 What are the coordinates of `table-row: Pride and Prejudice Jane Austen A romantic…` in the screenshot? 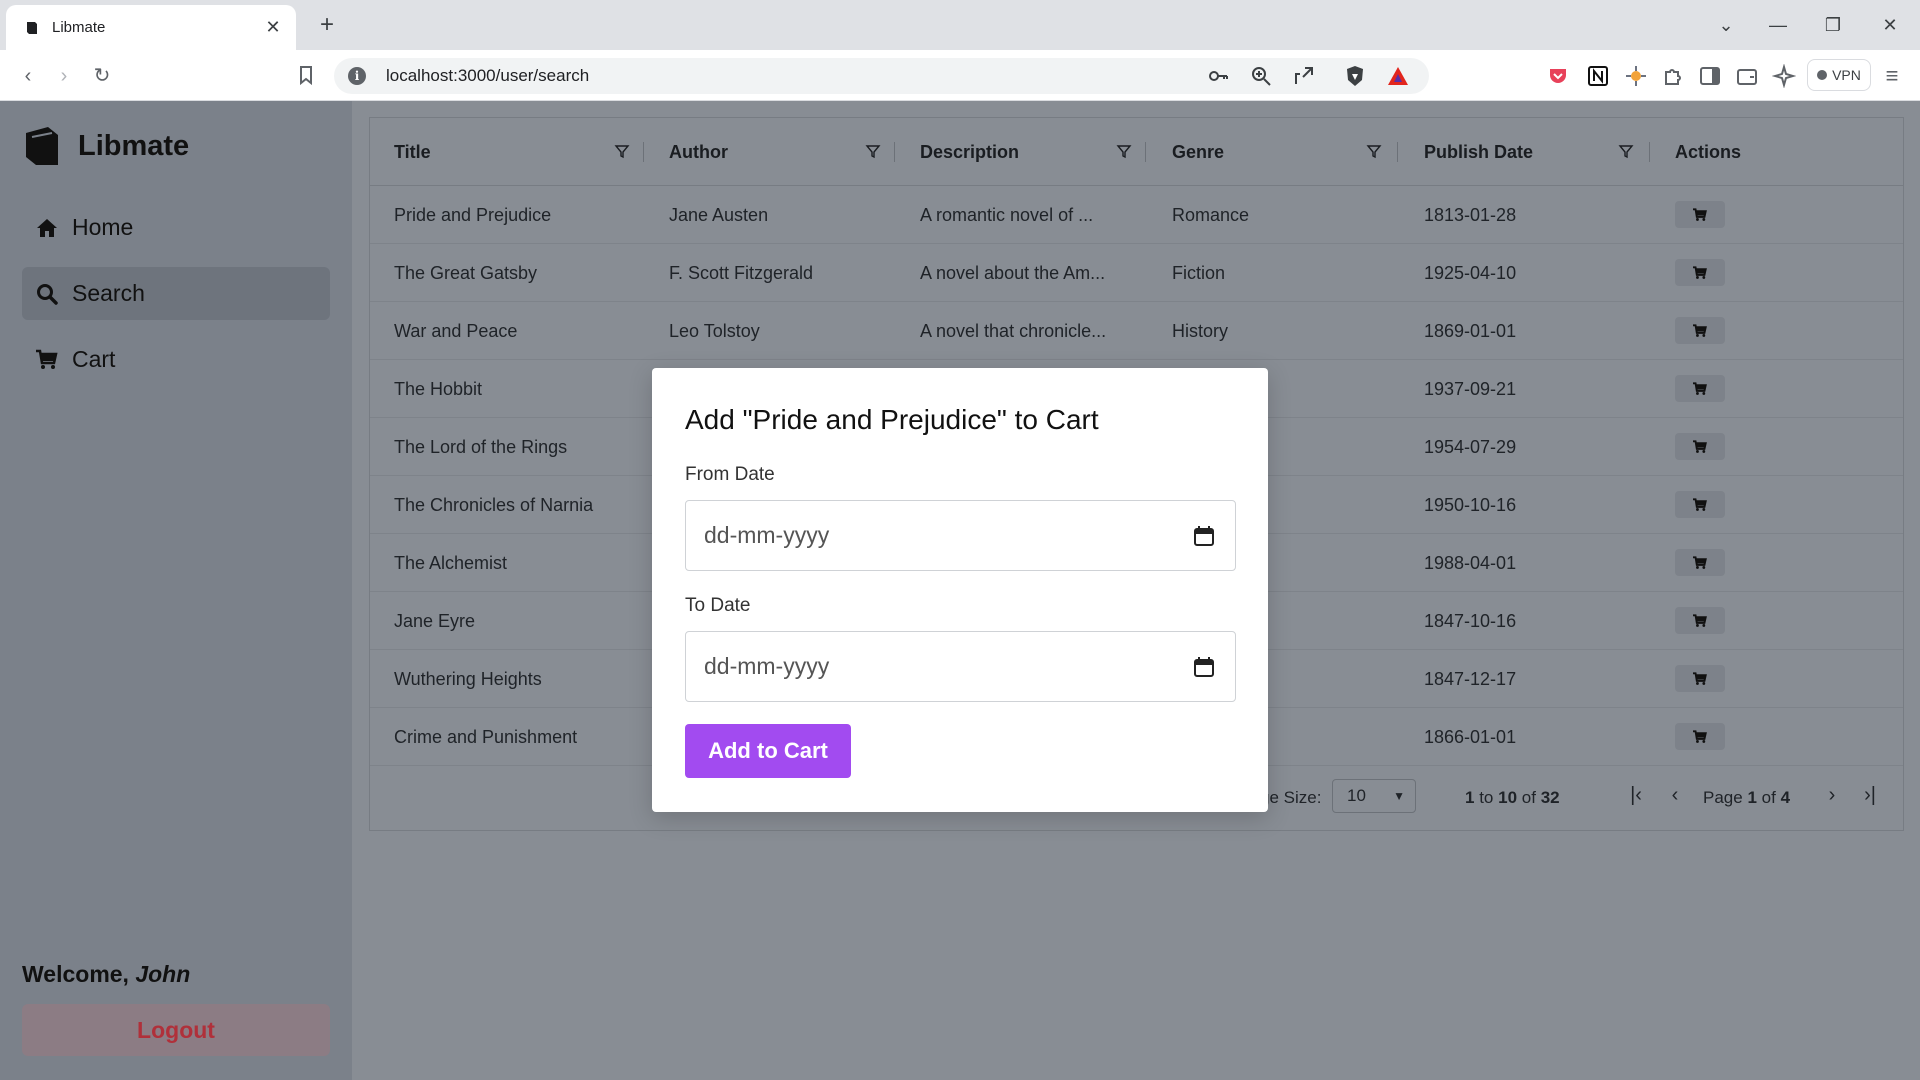 It's located at (1136, 215).